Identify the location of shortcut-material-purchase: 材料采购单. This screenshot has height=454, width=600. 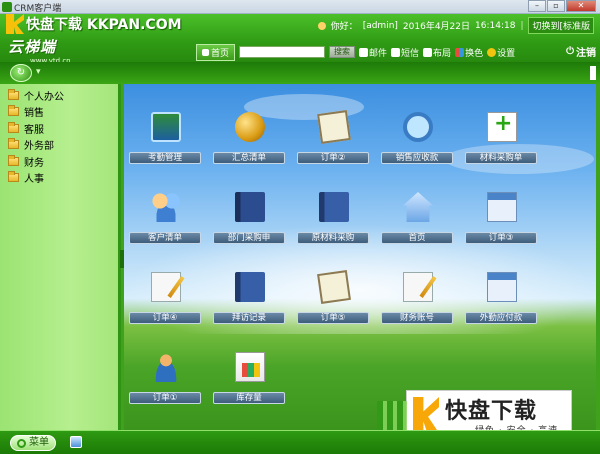
(501, 141).